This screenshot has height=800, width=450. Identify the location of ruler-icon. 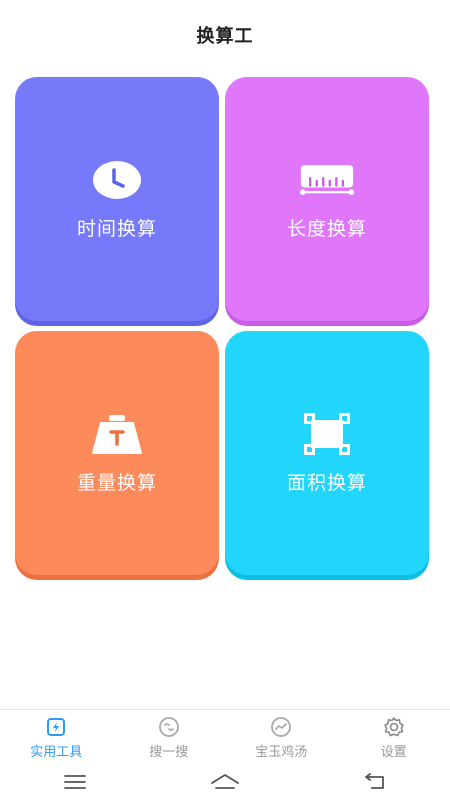
(327, 180).